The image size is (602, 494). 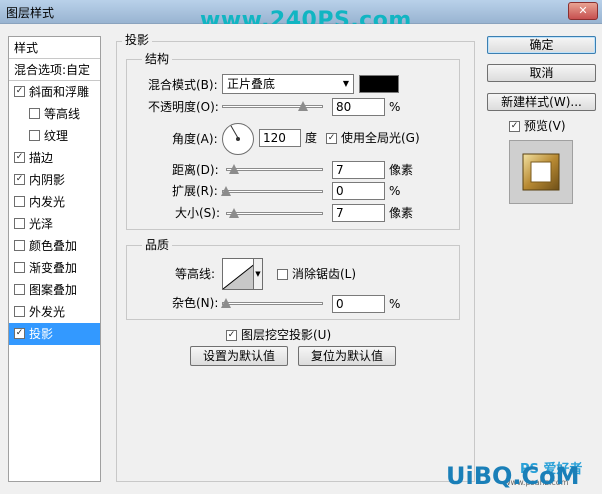 I want to click on style-list-item-label: 投影, so click(x=41, y=334).